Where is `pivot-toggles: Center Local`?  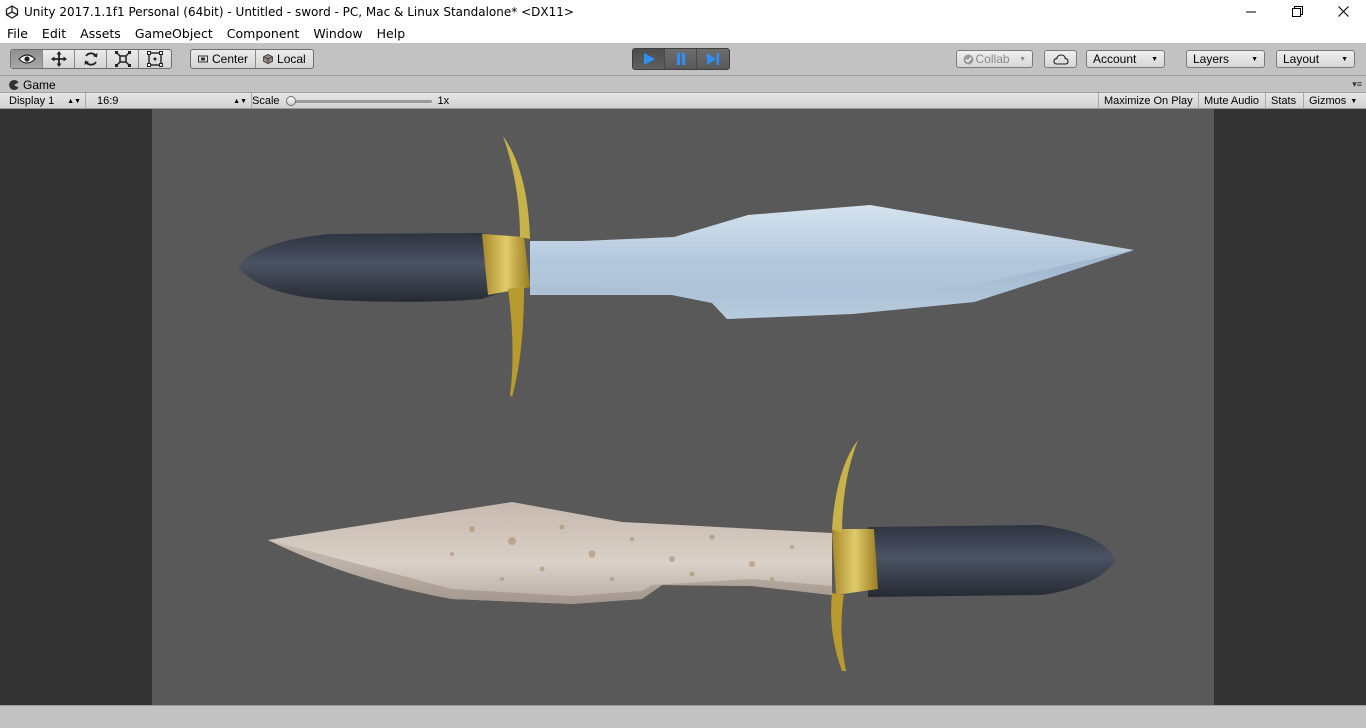 pivot-toggles: Center Local is located at coordinates (252, 59).